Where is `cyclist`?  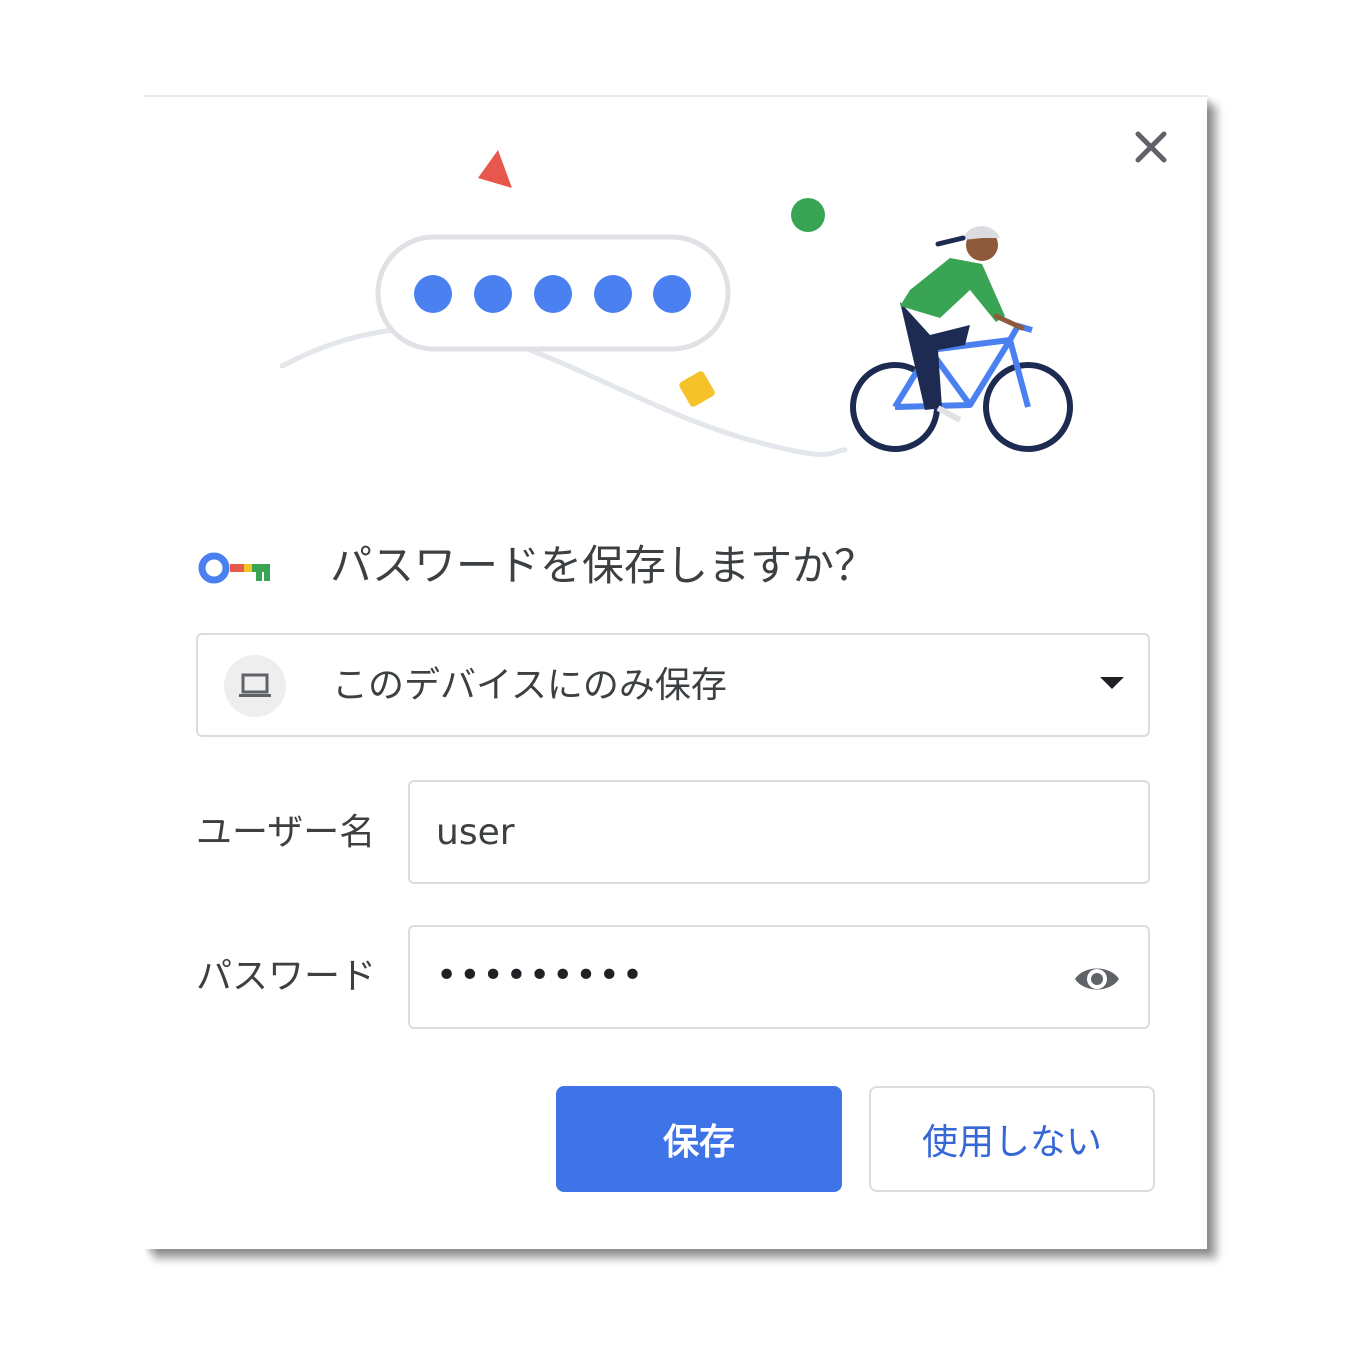 cyclist is located at coordinates (961, 339).